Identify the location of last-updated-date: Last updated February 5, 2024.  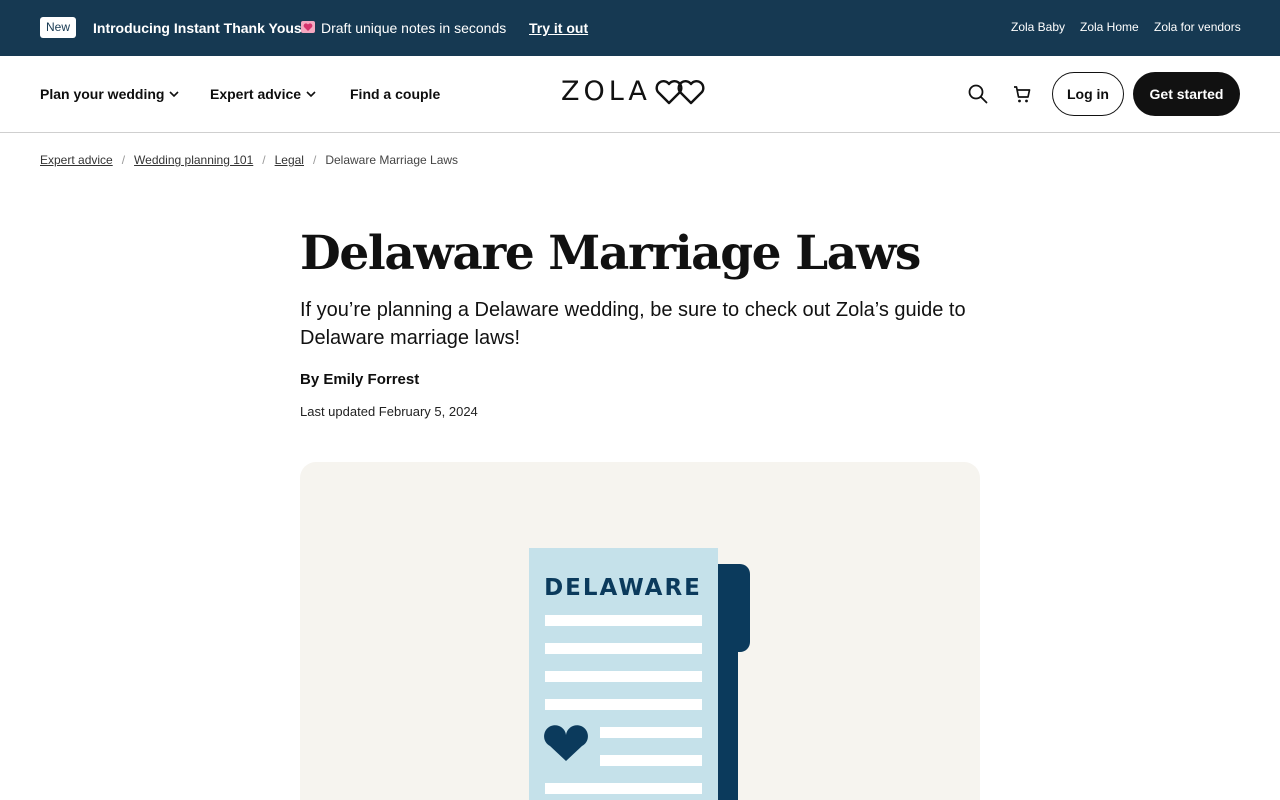
(389, 411).